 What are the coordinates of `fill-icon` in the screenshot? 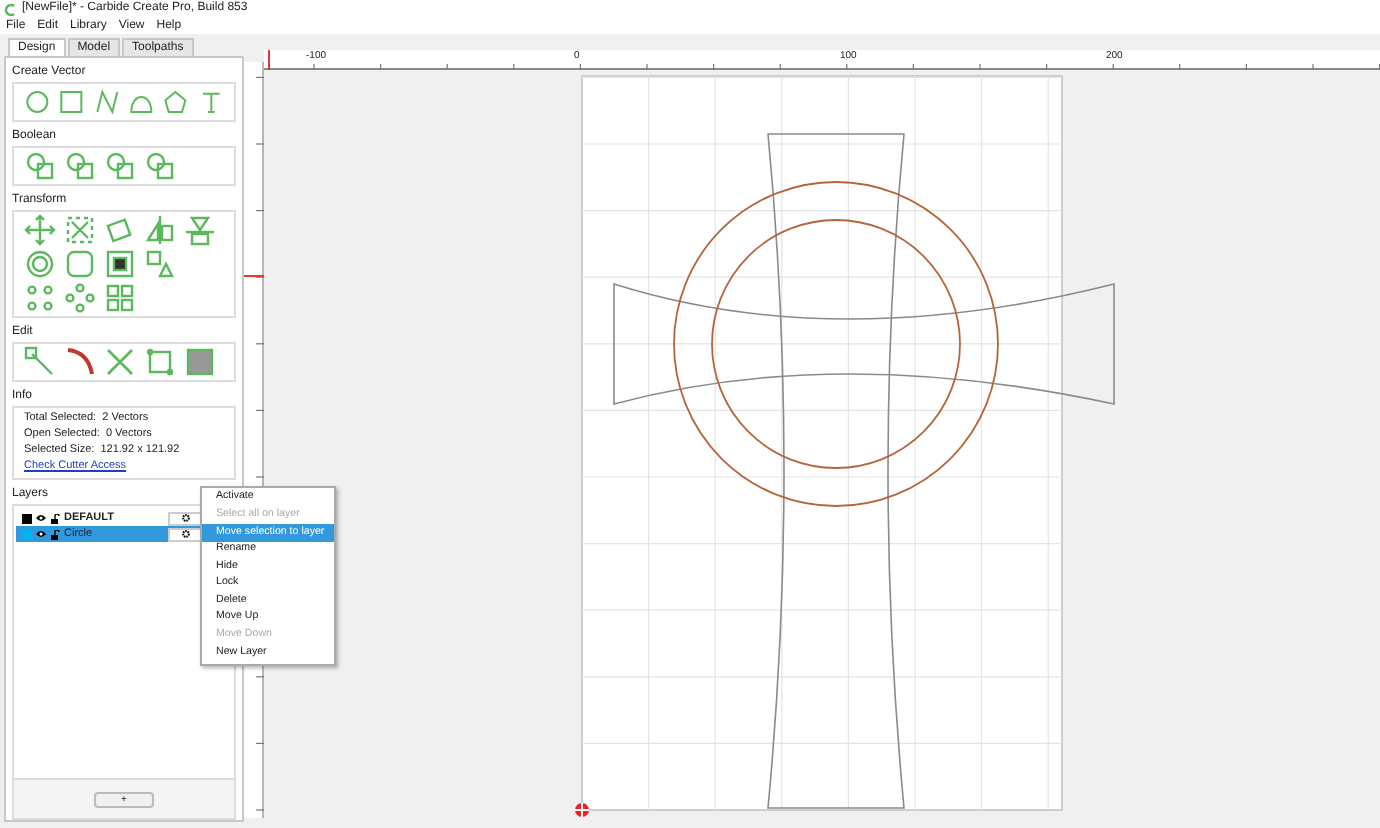 It's located at (200, 362).